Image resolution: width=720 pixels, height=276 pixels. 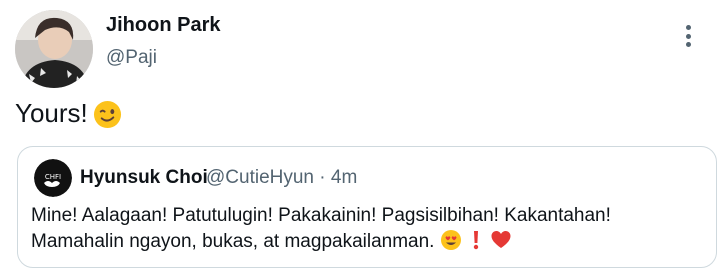 I want to click on quoted-author-name: Hyunsuk Choi, so click(x=144, y=178).